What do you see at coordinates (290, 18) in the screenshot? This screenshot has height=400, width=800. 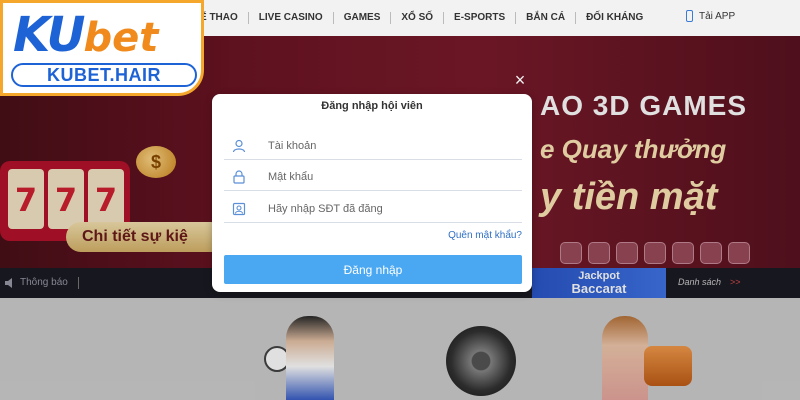 I see `nav-item-live-casino: LIVE CASINO` at bounding box center [290, 18].